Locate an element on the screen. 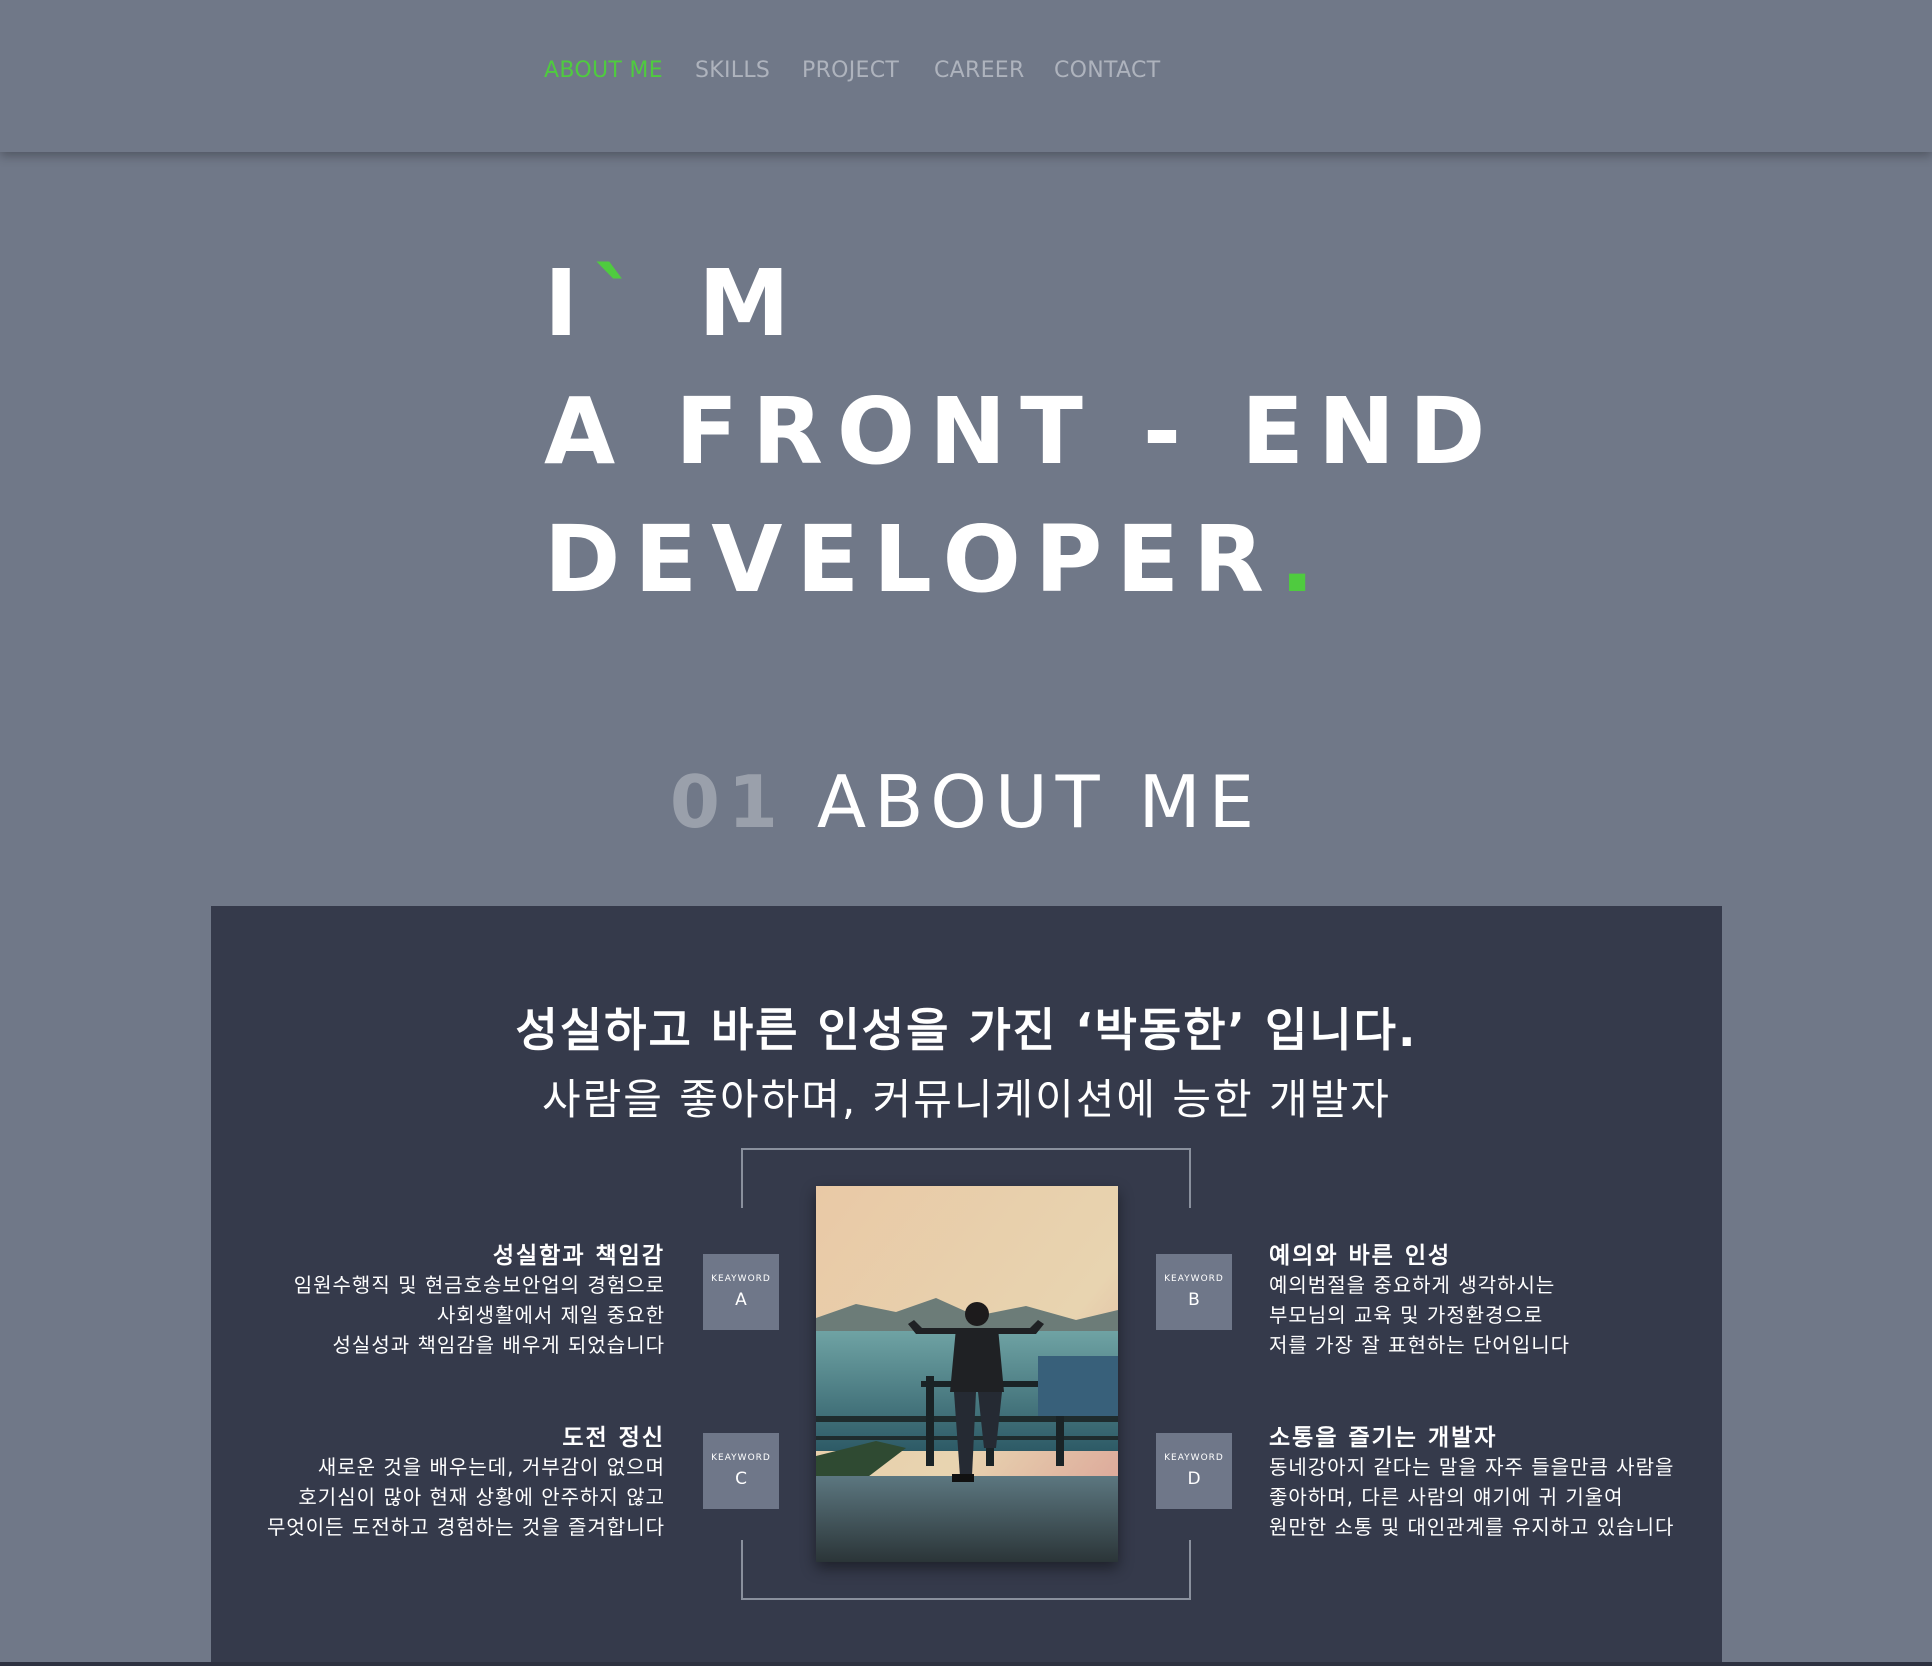 This screenshot has height=1666, width=1932. keyword-b-line-3: 저를 가장 잘 표현하는 단어입니다 is located at coordinates (1420, 1345).